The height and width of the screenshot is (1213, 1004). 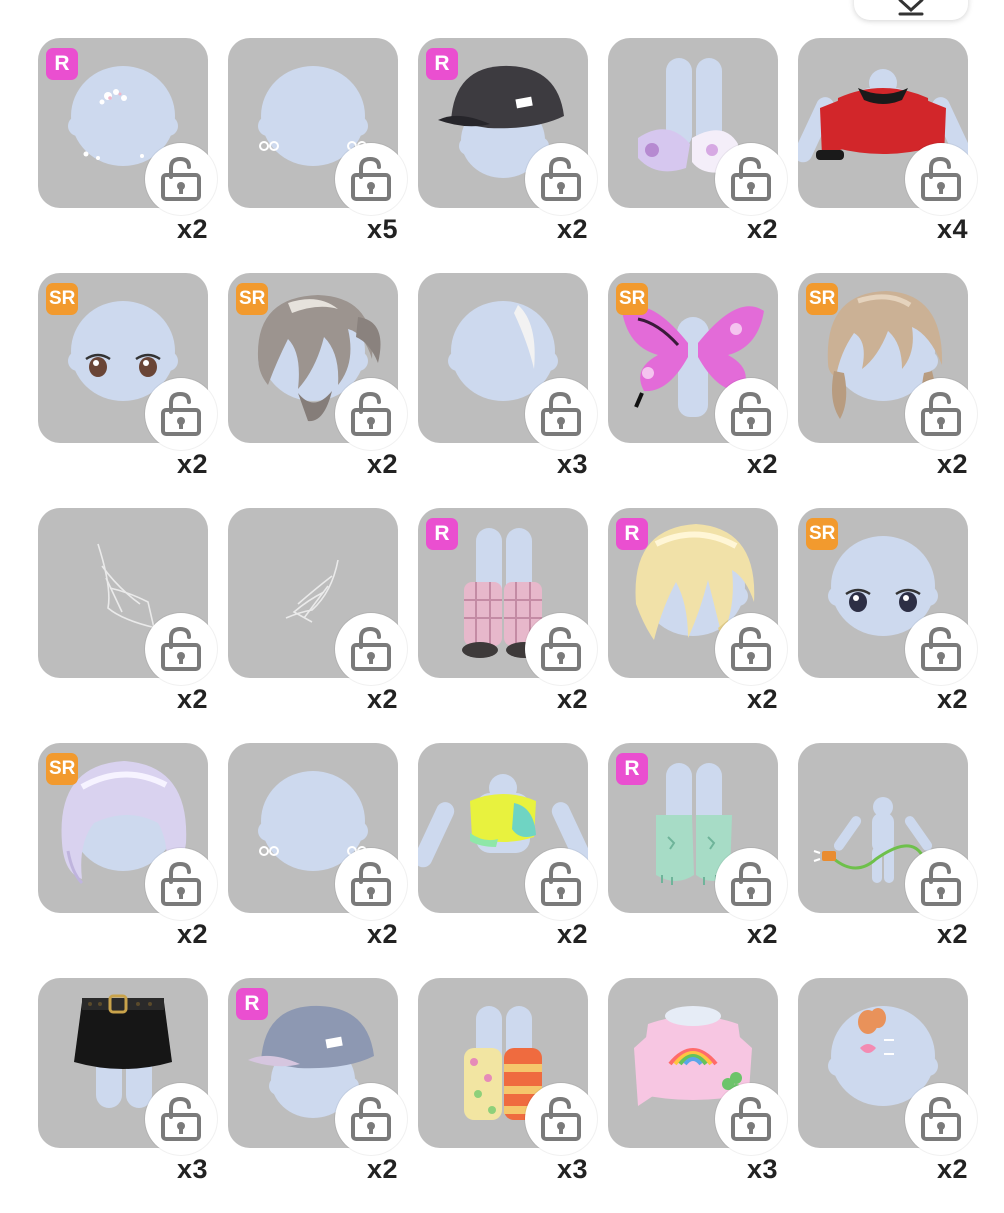 What do you see at coordinates (697, 625) in the screenshot?
I see `item-tile-blonde-short-hair: Rx2` at bounding box center [697, 625].